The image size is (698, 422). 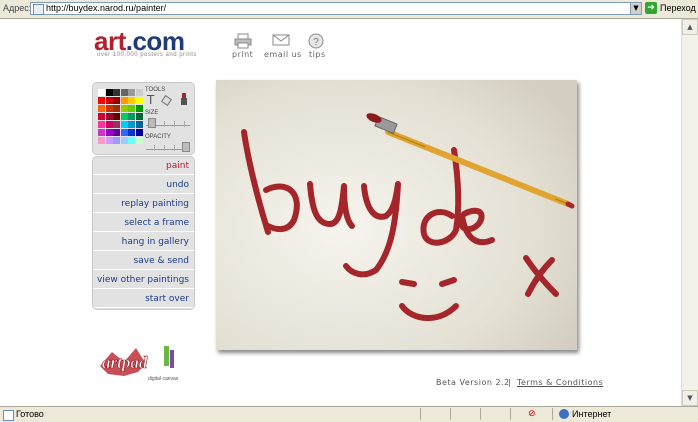 What do you see at coordinates (532, 414) in the screenshot?
I see `blocked-icon: ⊘` at bounding box center [532, 414].